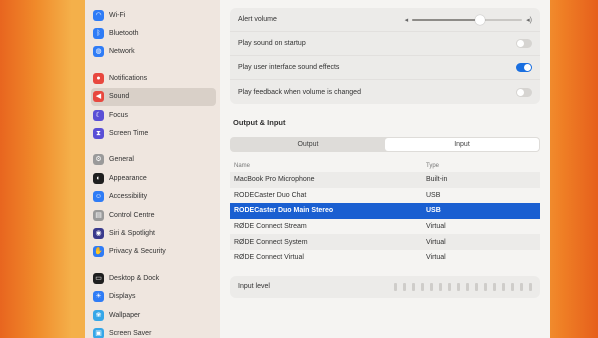 Image resolution: width=598 pixels, height=338 pixels. What do you see at coordinates (259, 122) in the screenshot?
I see `output-input-title: Output & Input` at bounding box center [259, 122].